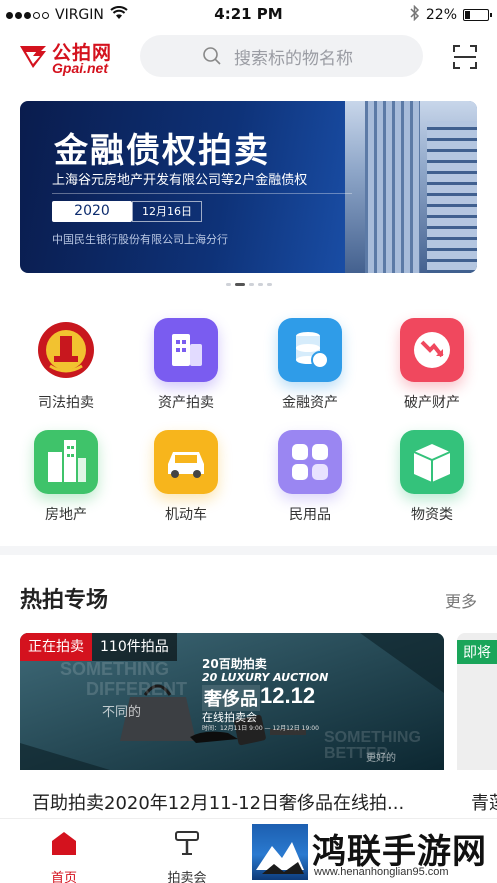 Image resolution: width=497 pixels, height=883 pixels. I want to click on grid-icon, so click(310, 462).